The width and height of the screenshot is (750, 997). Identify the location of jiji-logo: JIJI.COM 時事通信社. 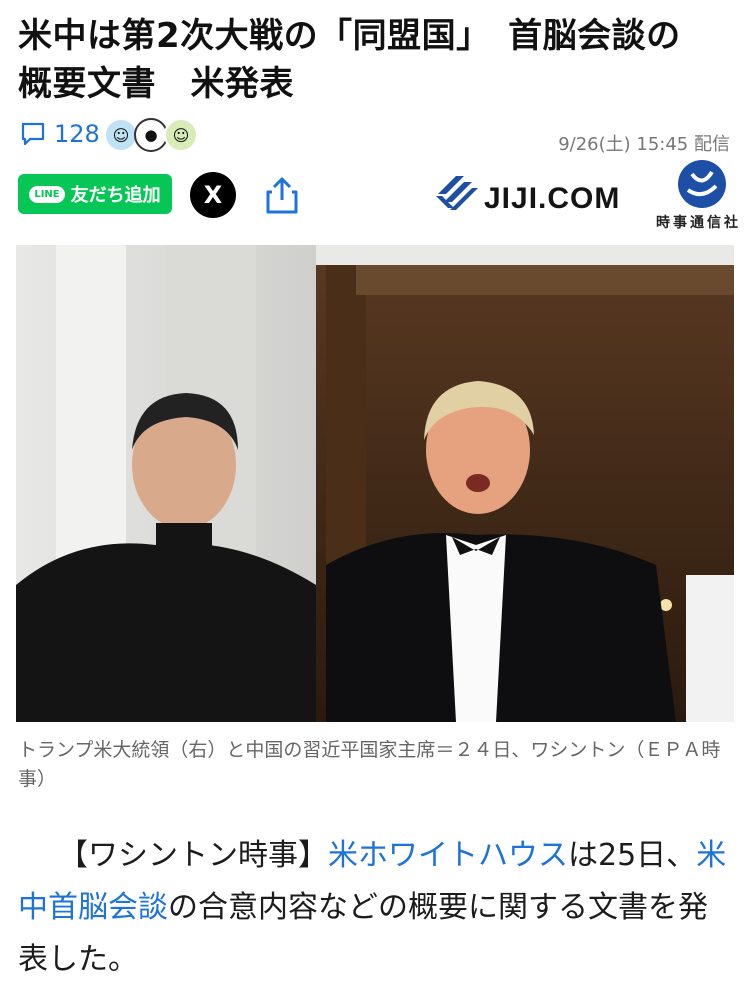
(586, 197).